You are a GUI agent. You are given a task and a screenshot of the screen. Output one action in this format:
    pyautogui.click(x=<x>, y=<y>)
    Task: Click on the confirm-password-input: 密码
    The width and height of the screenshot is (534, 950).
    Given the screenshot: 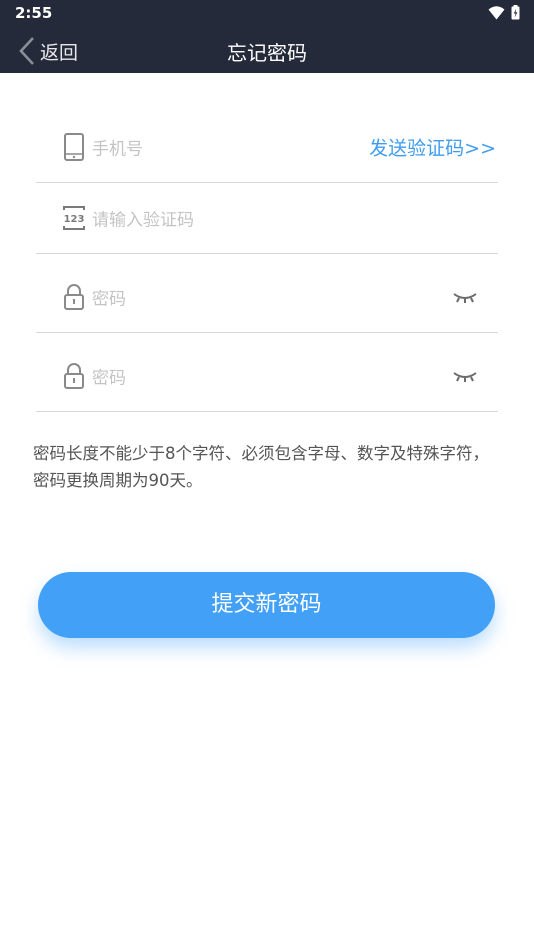 What is the action you would take?
    pyautogui.click(x=109, y=376)
    